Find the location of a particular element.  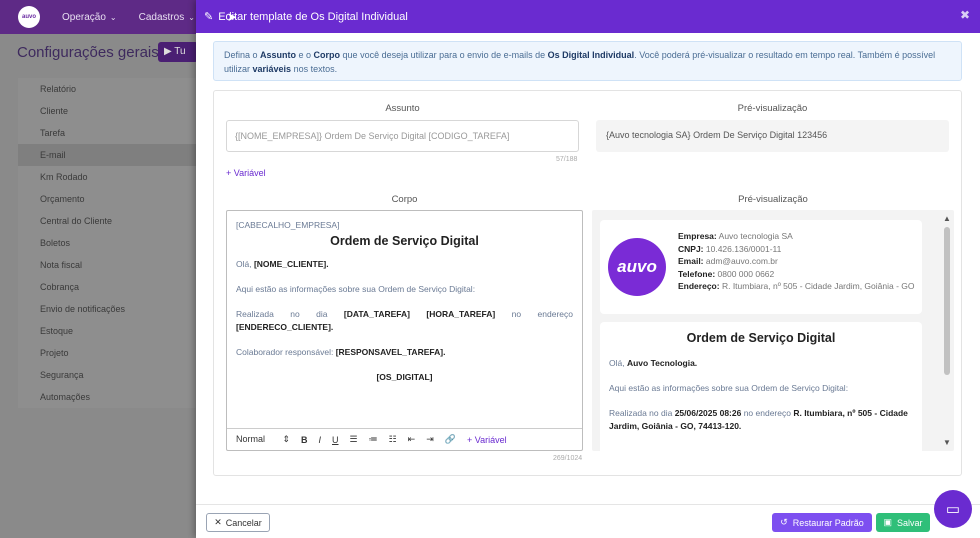

tutorial-button: ▶ Tu is located at coordinates (178, 52).